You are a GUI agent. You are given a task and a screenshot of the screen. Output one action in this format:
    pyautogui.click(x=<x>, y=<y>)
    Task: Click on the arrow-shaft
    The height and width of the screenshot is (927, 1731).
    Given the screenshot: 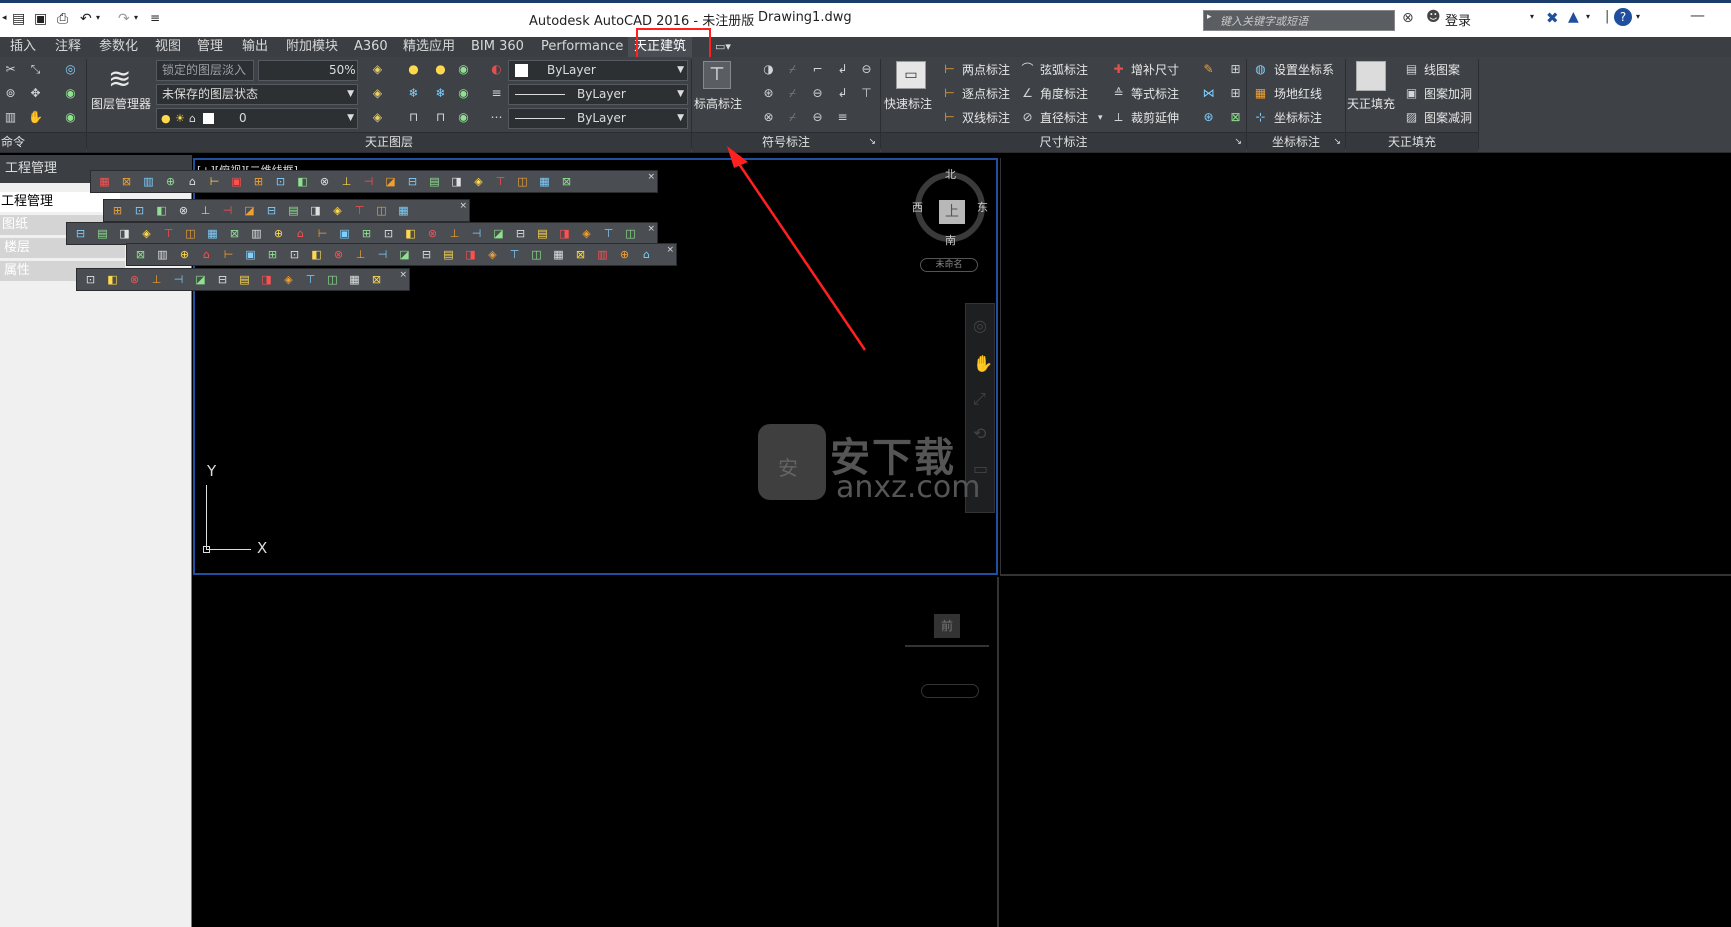 What is the action you would take?
    pyautogui.click(x=800, y=254)
    